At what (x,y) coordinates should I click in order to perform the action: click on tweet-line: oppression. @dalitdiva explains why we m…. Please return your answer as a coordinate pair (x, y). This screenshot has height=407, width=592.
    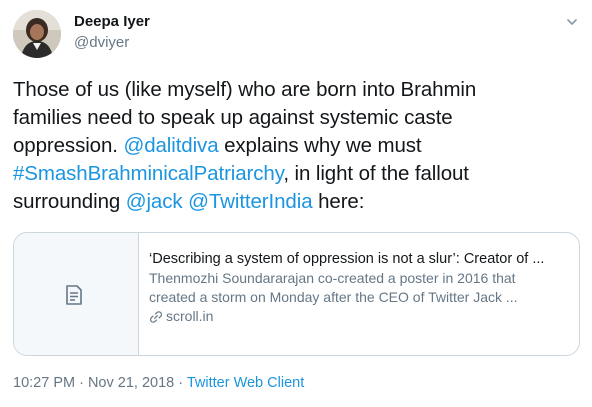
    Looking at the image, I should click on (297, 146).